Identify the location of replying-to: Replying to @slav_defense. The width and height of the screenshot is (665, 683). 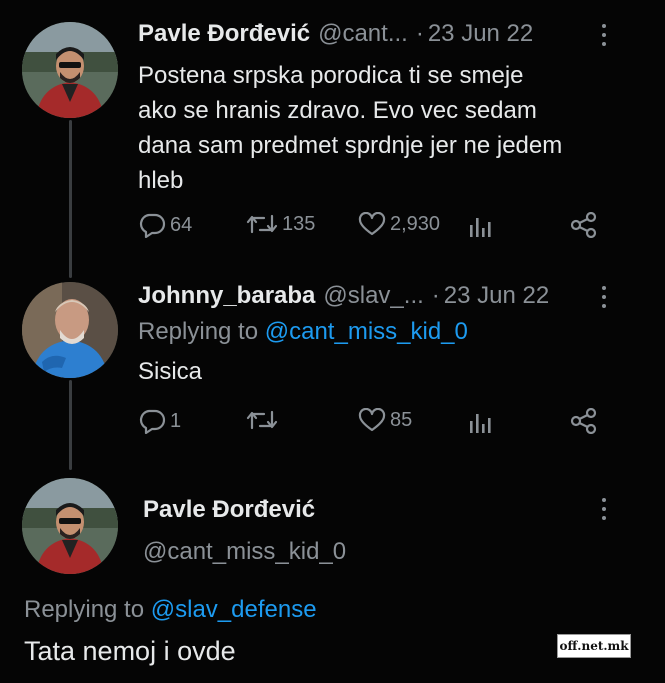
(170, 610).